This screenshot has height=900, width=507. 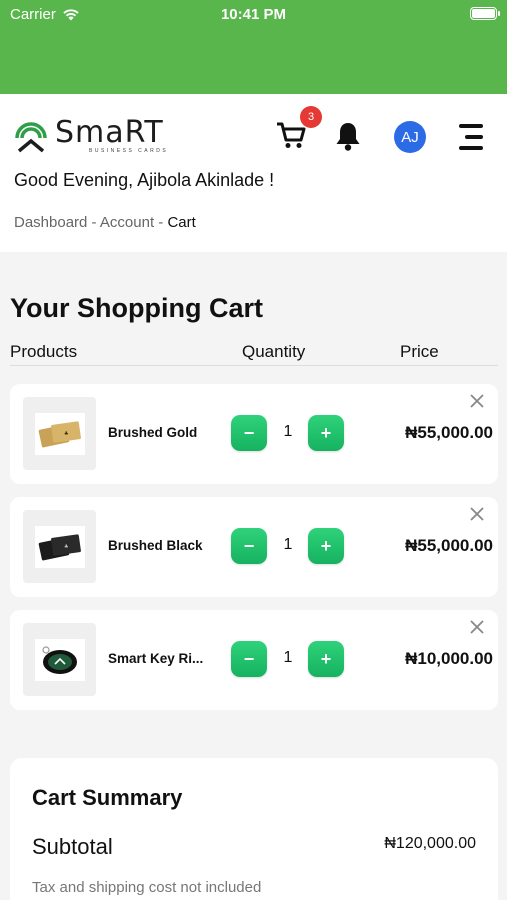 What do you see at coordinates (155, 545) in the screenshot?
I see `item-name: Brushed Black` at bounding box center [155, 545].